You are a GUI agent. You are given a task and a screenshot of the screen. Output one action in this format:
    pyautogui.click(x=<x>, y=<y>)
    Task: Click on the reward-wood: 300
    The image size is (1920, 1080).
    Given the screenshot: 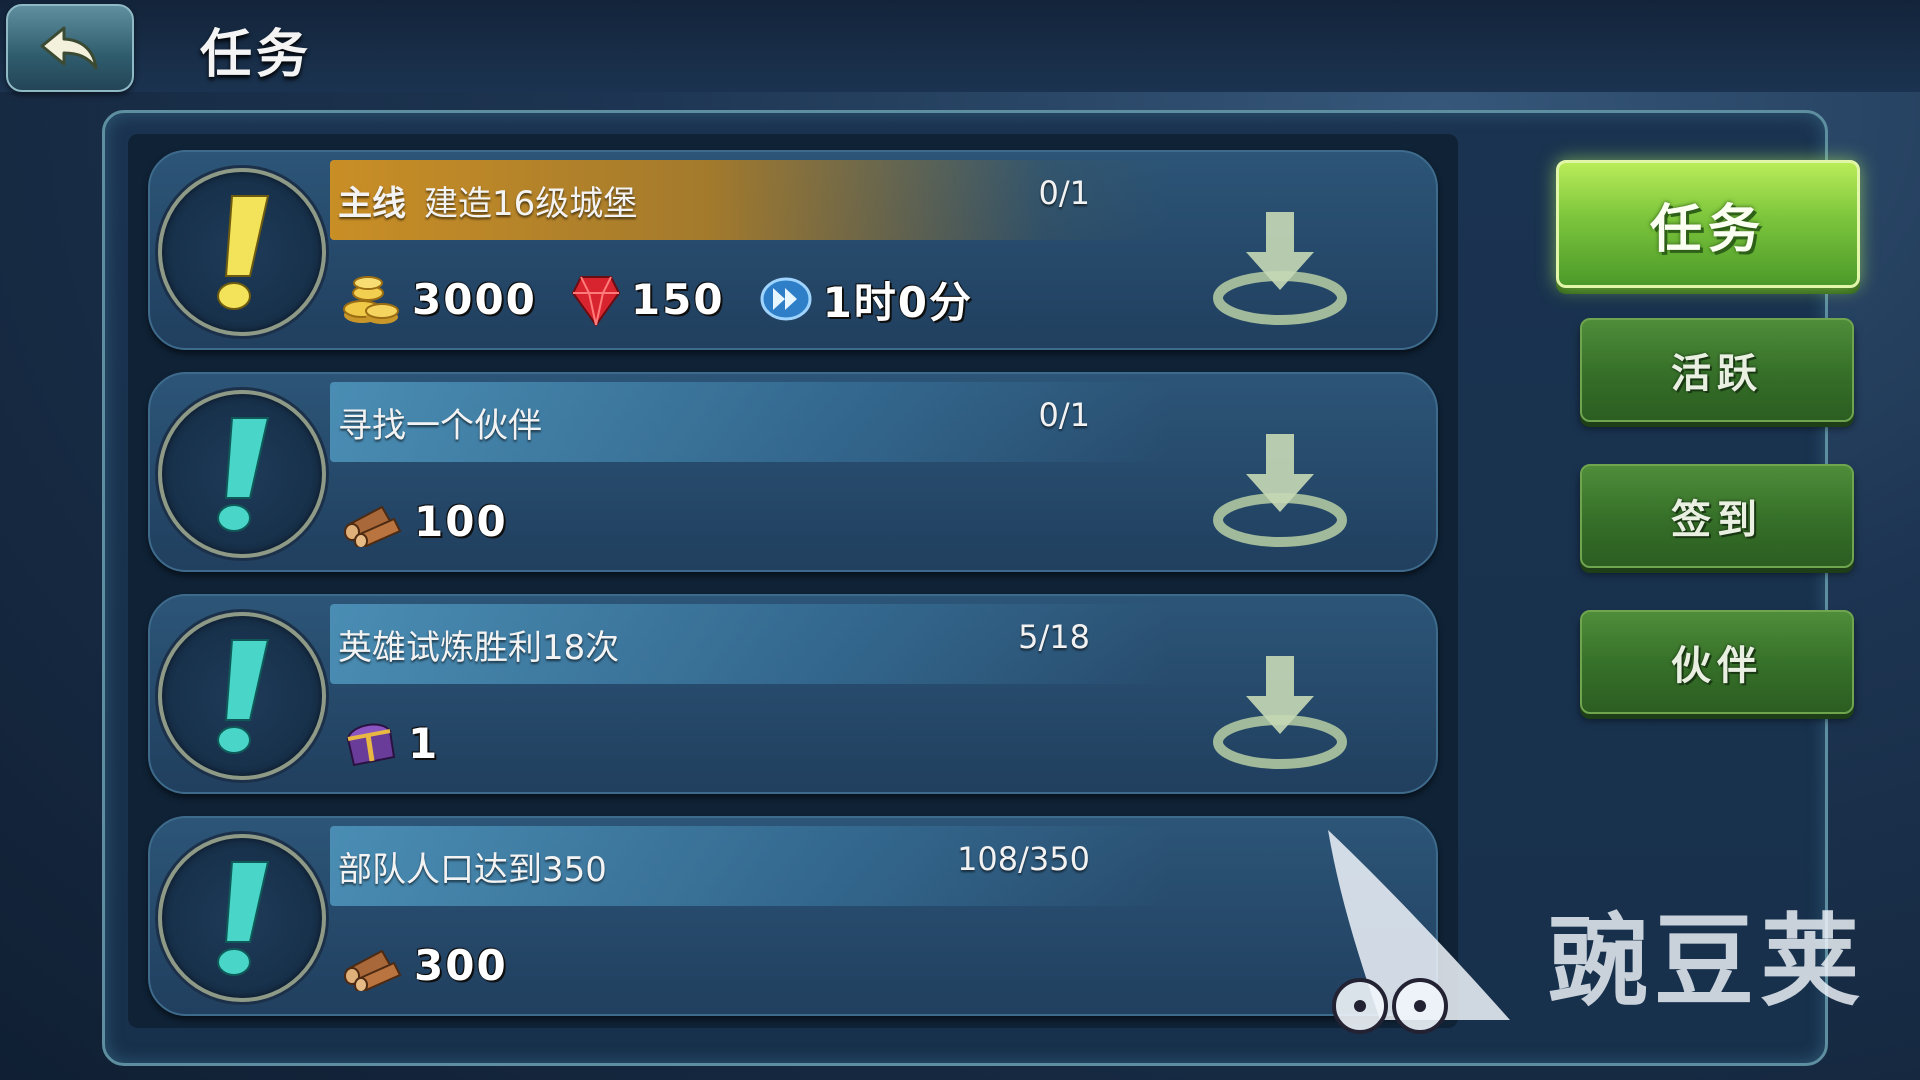 What is the action you would take?
    pyautogui.click(x=425, y=965)
    